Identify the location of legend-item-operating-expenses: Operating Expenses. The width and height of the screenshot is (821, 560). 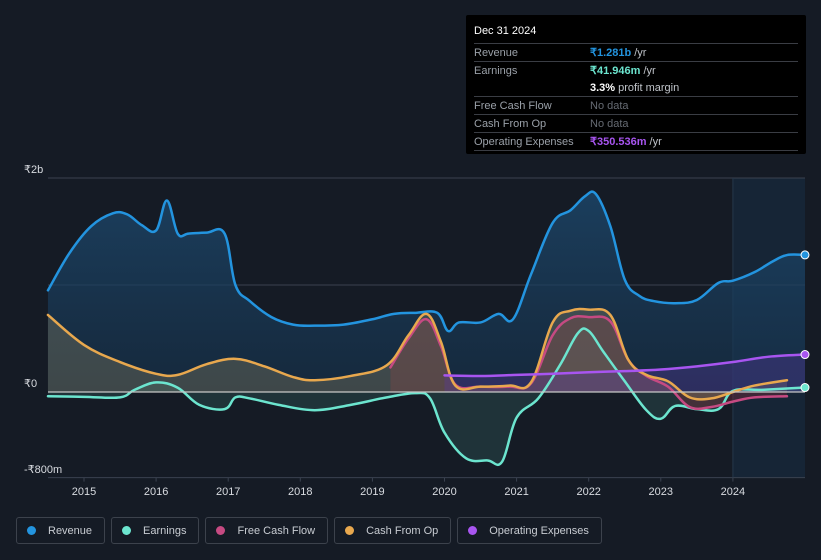
(529, 530).